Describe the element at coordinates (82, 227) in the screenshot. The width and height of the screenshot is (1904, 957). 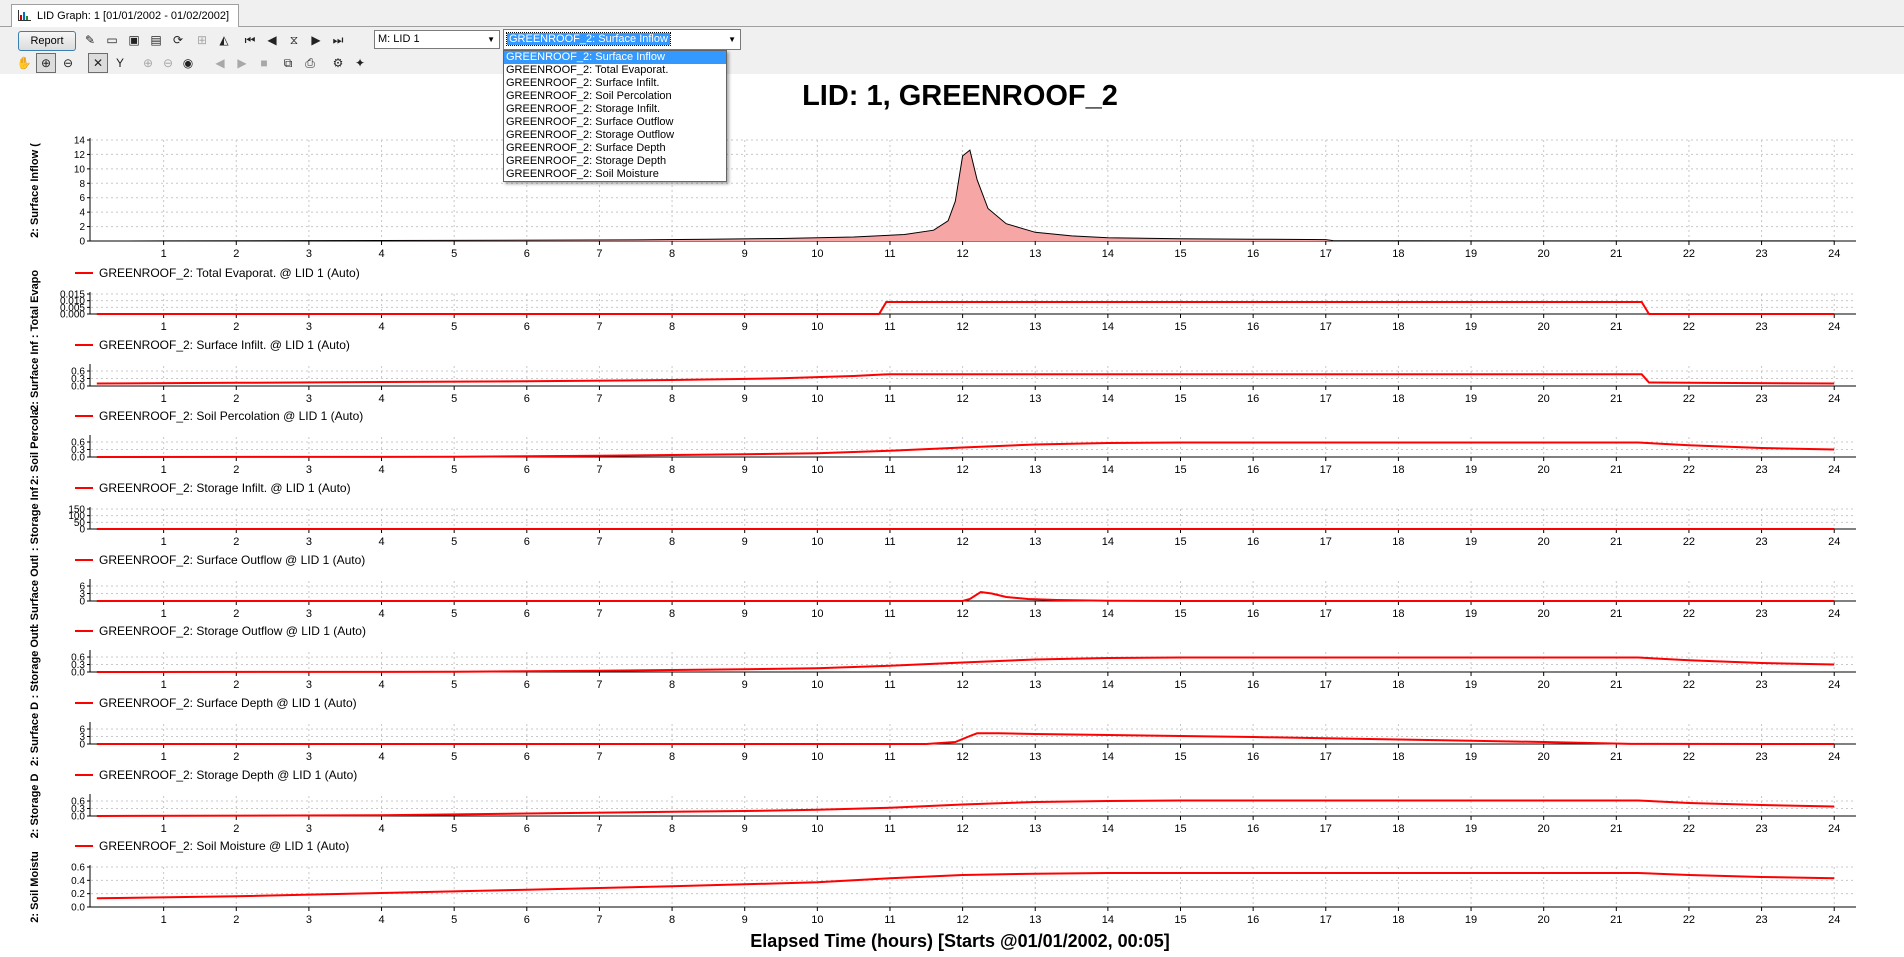
I see `y-tick-label: 2` at that location.